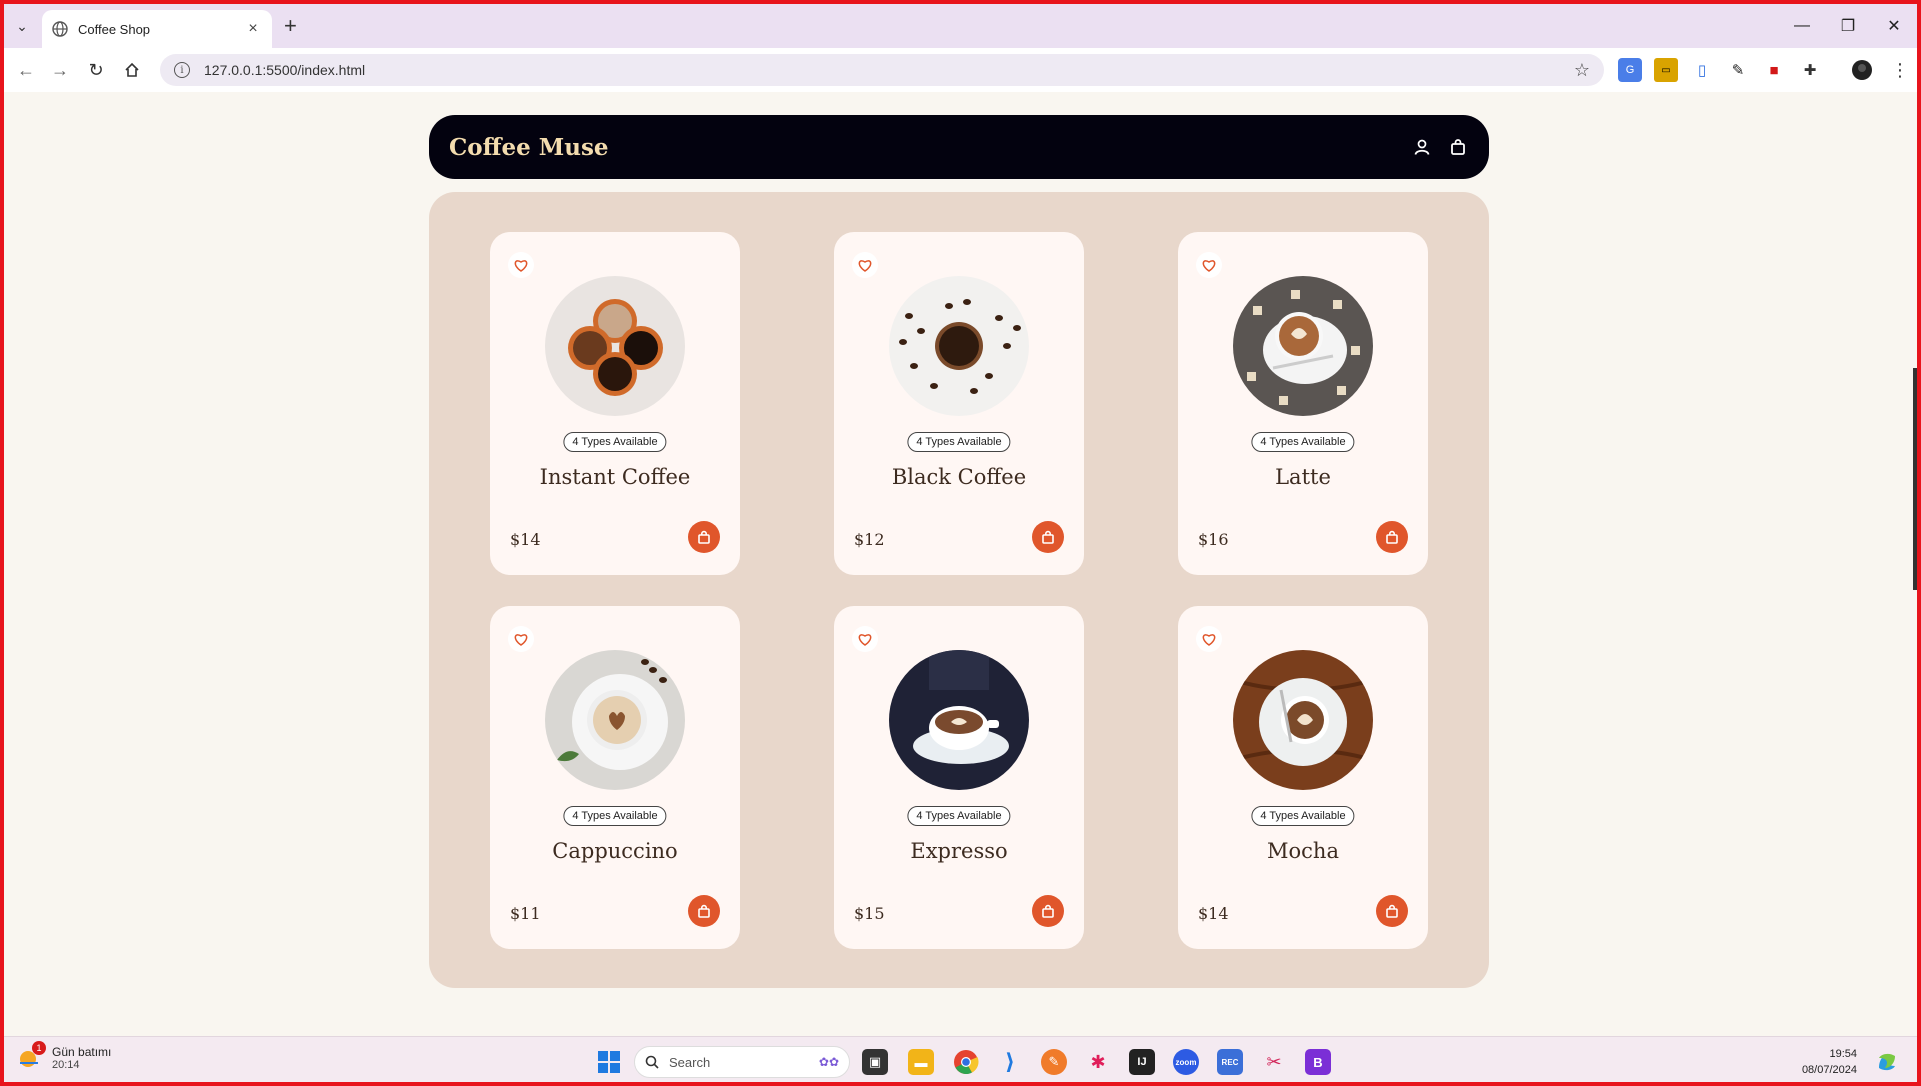 This screenshot has height=1086, width=1921. Describe the element at coordinates (1422, 147) in the screenshot. I see `user-icon` at that location.